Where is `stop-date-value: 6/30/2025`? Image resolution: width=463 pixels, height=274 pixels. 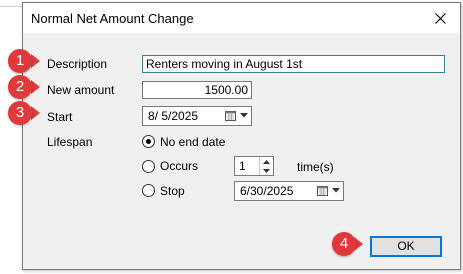
stop-date-value: 6/30/2025 is located at coordinates (267, 191).